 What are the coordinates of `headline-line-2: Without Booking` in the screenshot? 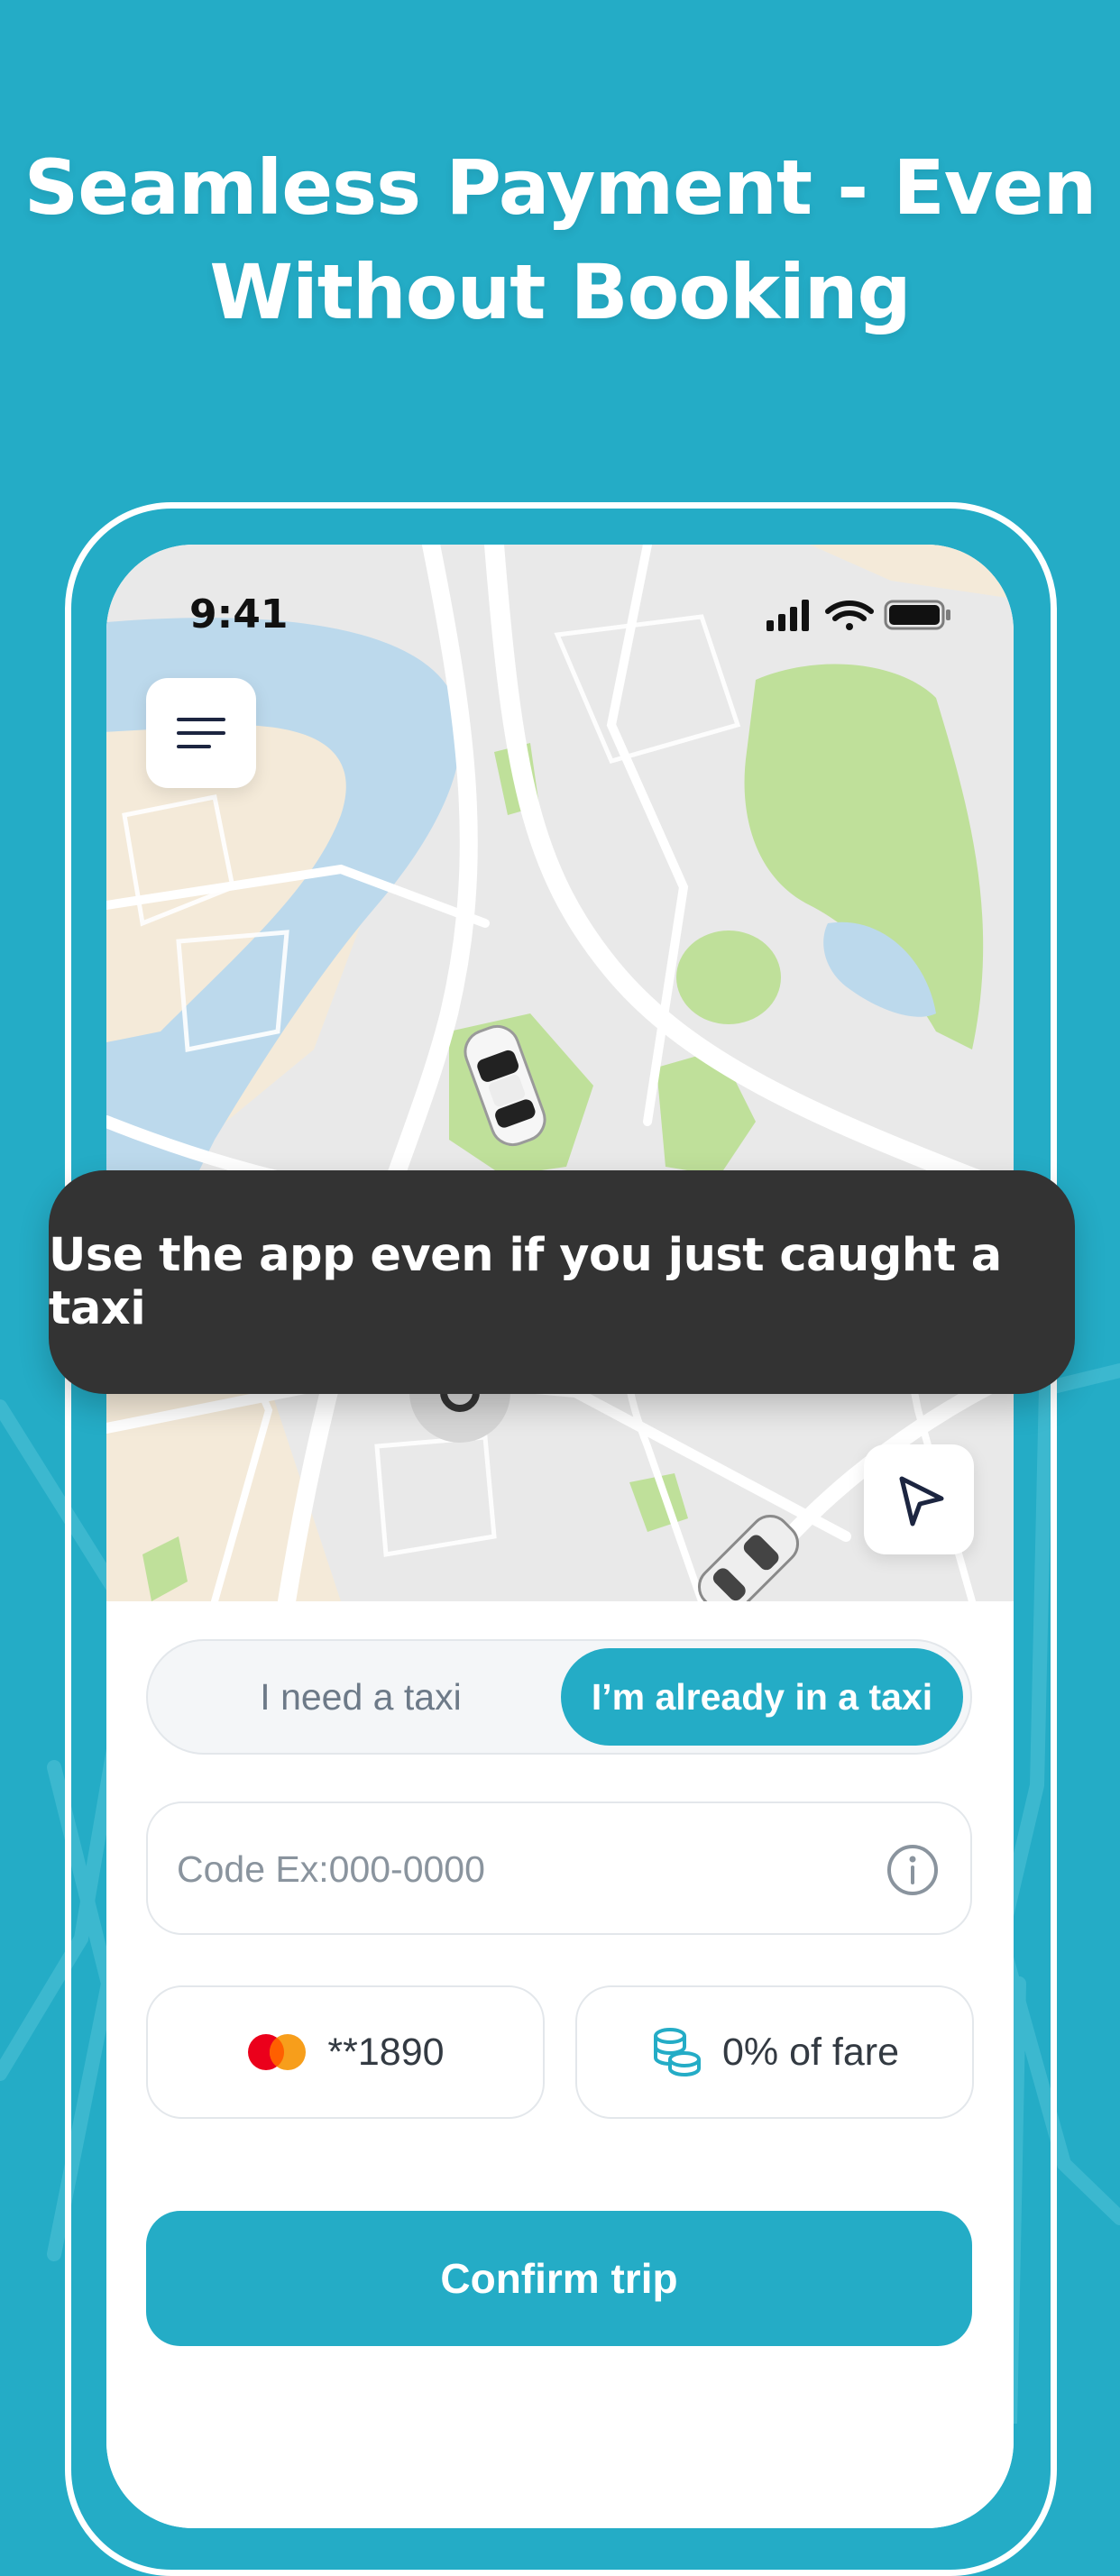 It's located at (560, 292).